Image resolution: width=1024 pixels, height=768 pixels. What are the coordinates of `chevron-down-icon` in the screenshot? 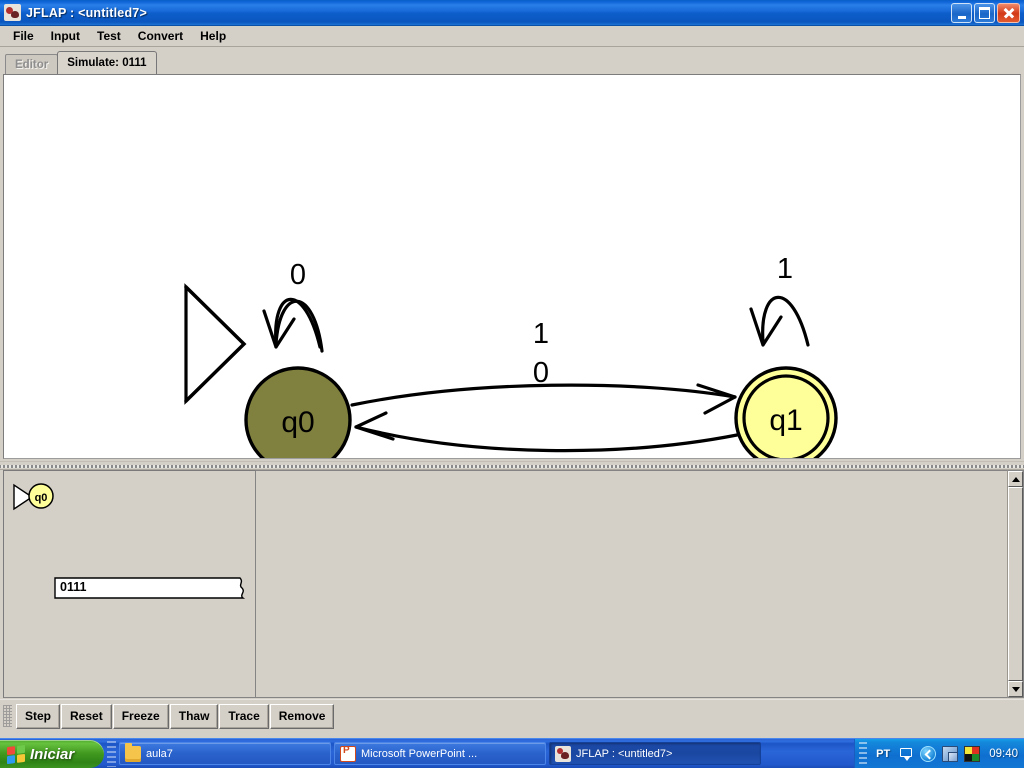 It's located at (1015, 689).